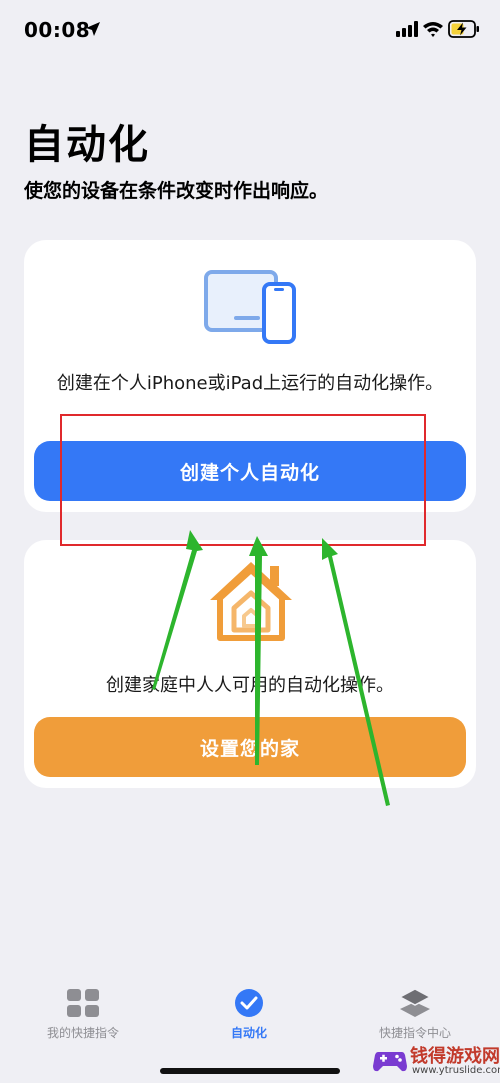 The width and height of the screenshot is (500, 1083). What do you see at coordinates (82, 1033) in the screenshot?
I see `tab-label: 我的快捷指令` at bounding box center [82, 1033].